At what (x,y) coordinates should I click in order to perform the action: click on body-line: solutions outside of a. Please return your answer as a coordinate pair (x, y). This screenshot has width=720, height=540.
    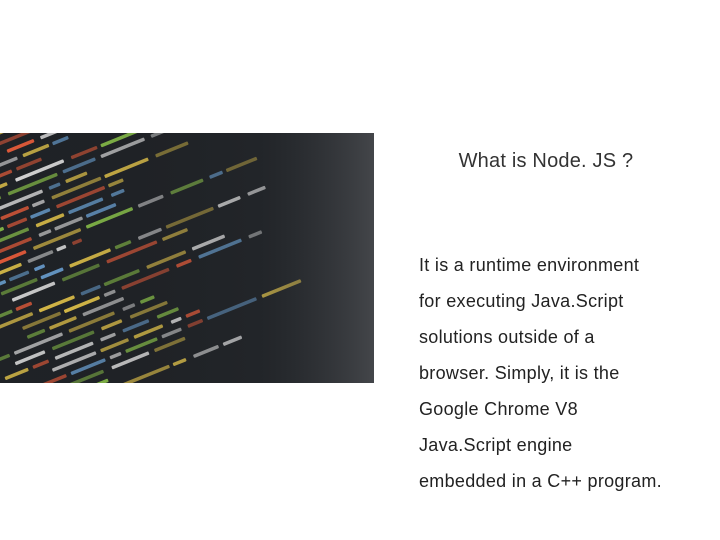
    Looking at the image, I should click on (507, 337).